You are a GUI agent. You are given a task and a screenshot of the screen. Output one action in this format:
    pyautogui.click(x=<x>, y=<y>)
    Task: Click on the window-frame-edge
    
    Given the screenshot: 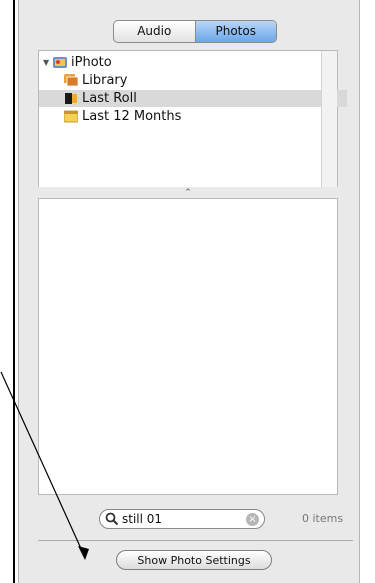 What is the action you would take?
    pyautogui.click(x=14, y=291)
    